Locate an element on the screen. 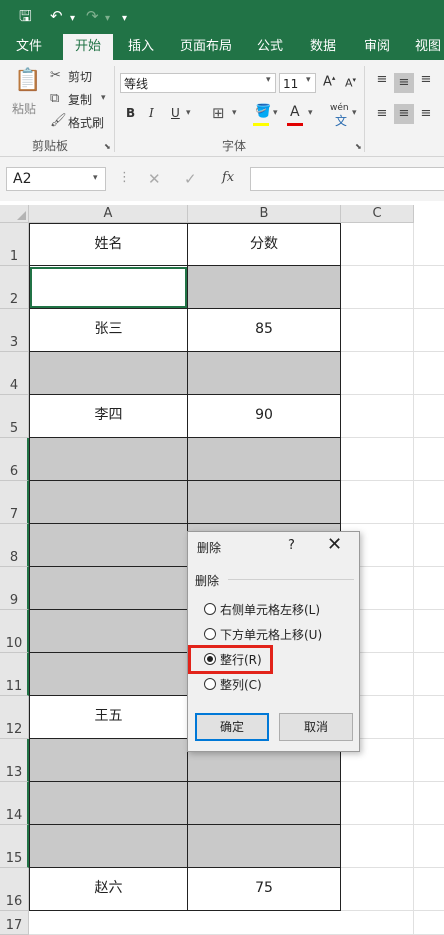  align-center-icon: ≡ is located at coordinates (404, 114).